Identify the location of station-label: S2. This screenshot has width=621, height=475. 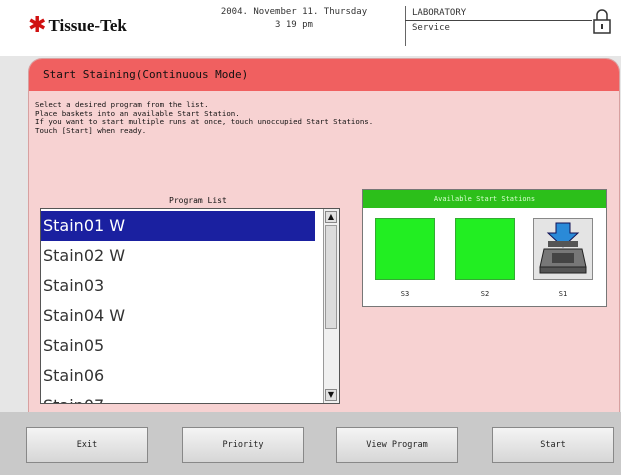
(485, 294).